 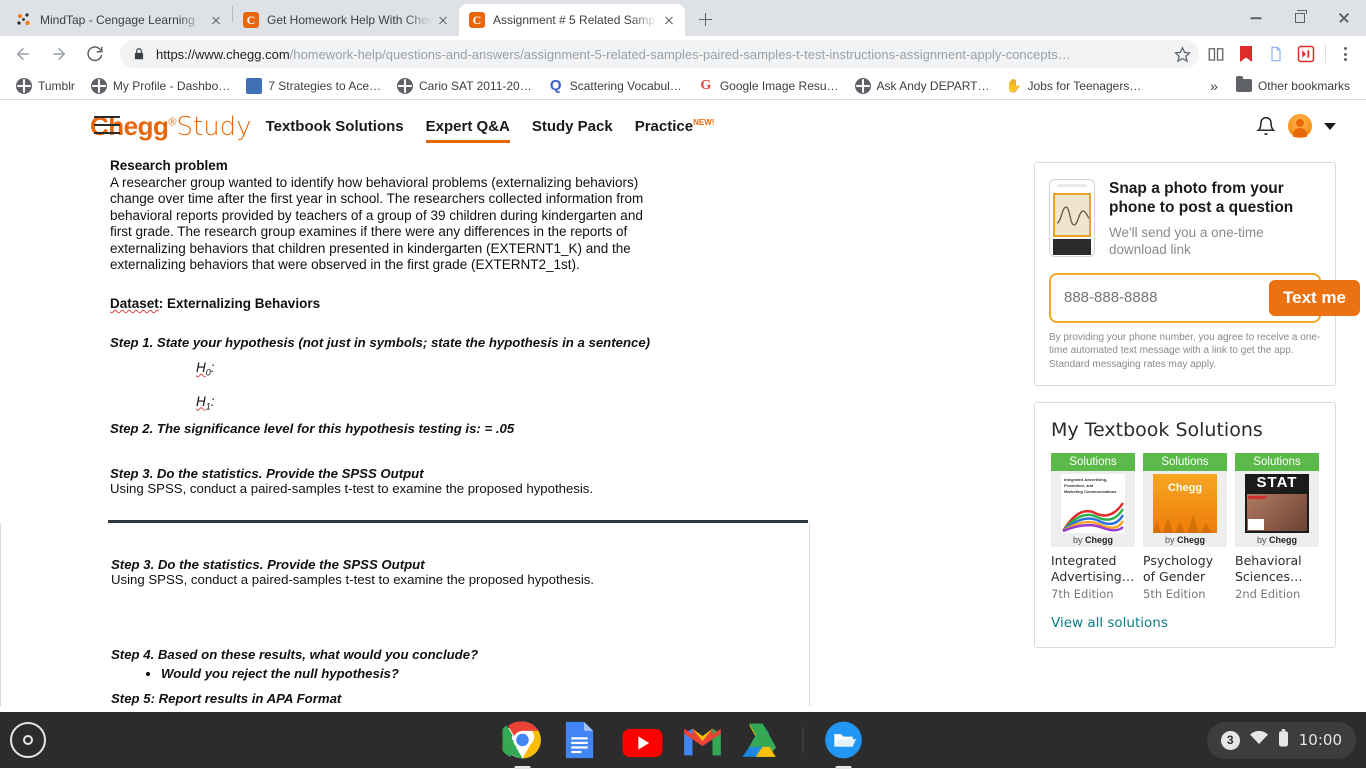 I want to click on forward-icon, so click(x=59, y=54).